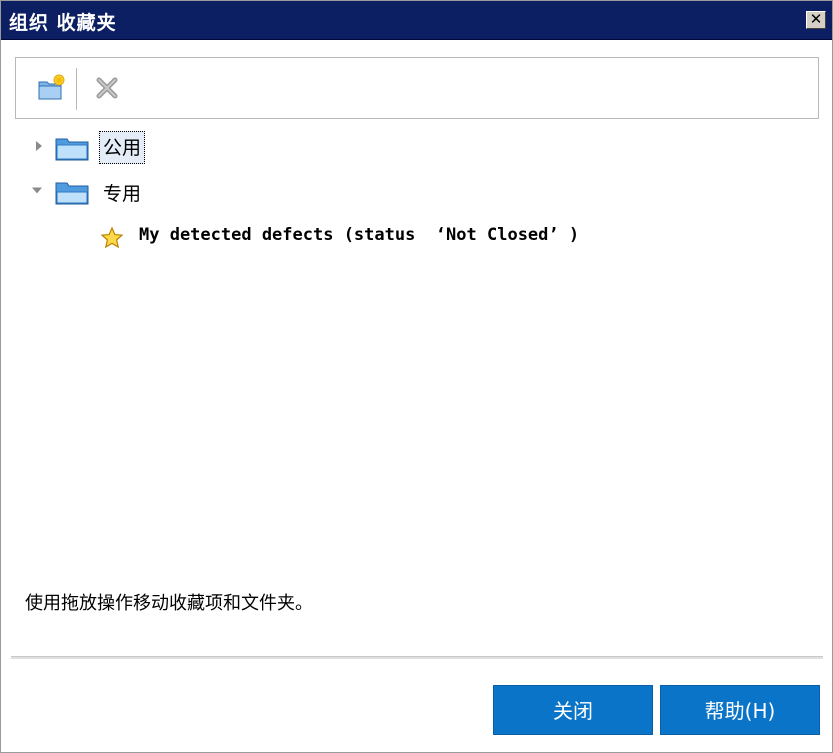  What do you see at coordinates (39, 146) in the screenshot?
I see `expand-arrow-icon` at bounding box center [39, 146].